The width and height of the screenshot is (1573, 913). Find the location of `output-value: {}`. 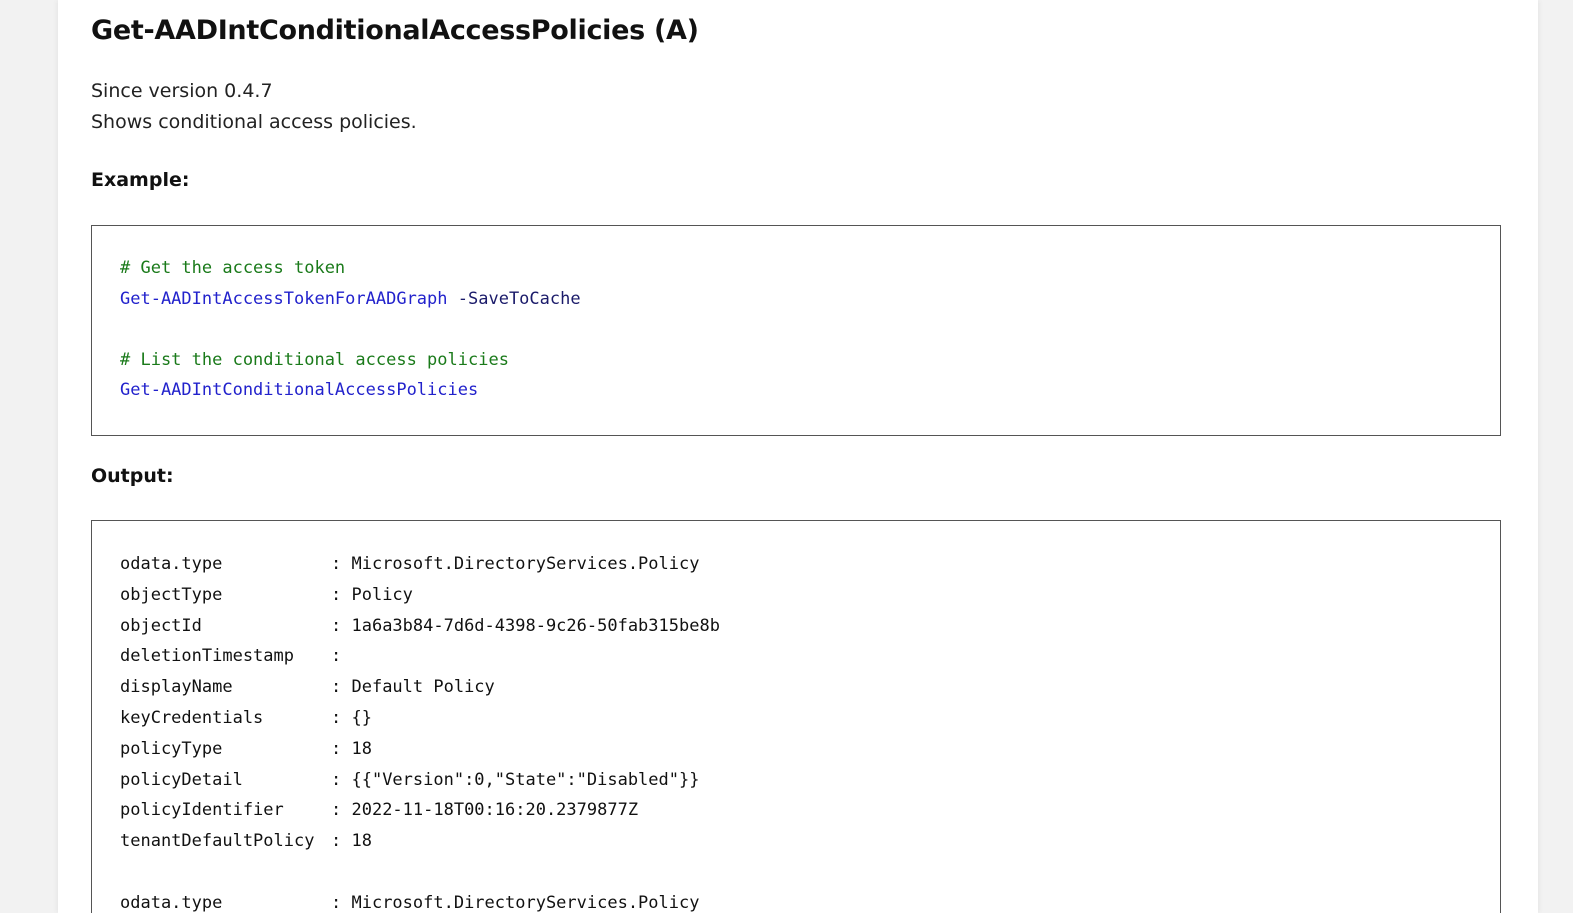

output-value: {} is located at coordinates (361, 718).